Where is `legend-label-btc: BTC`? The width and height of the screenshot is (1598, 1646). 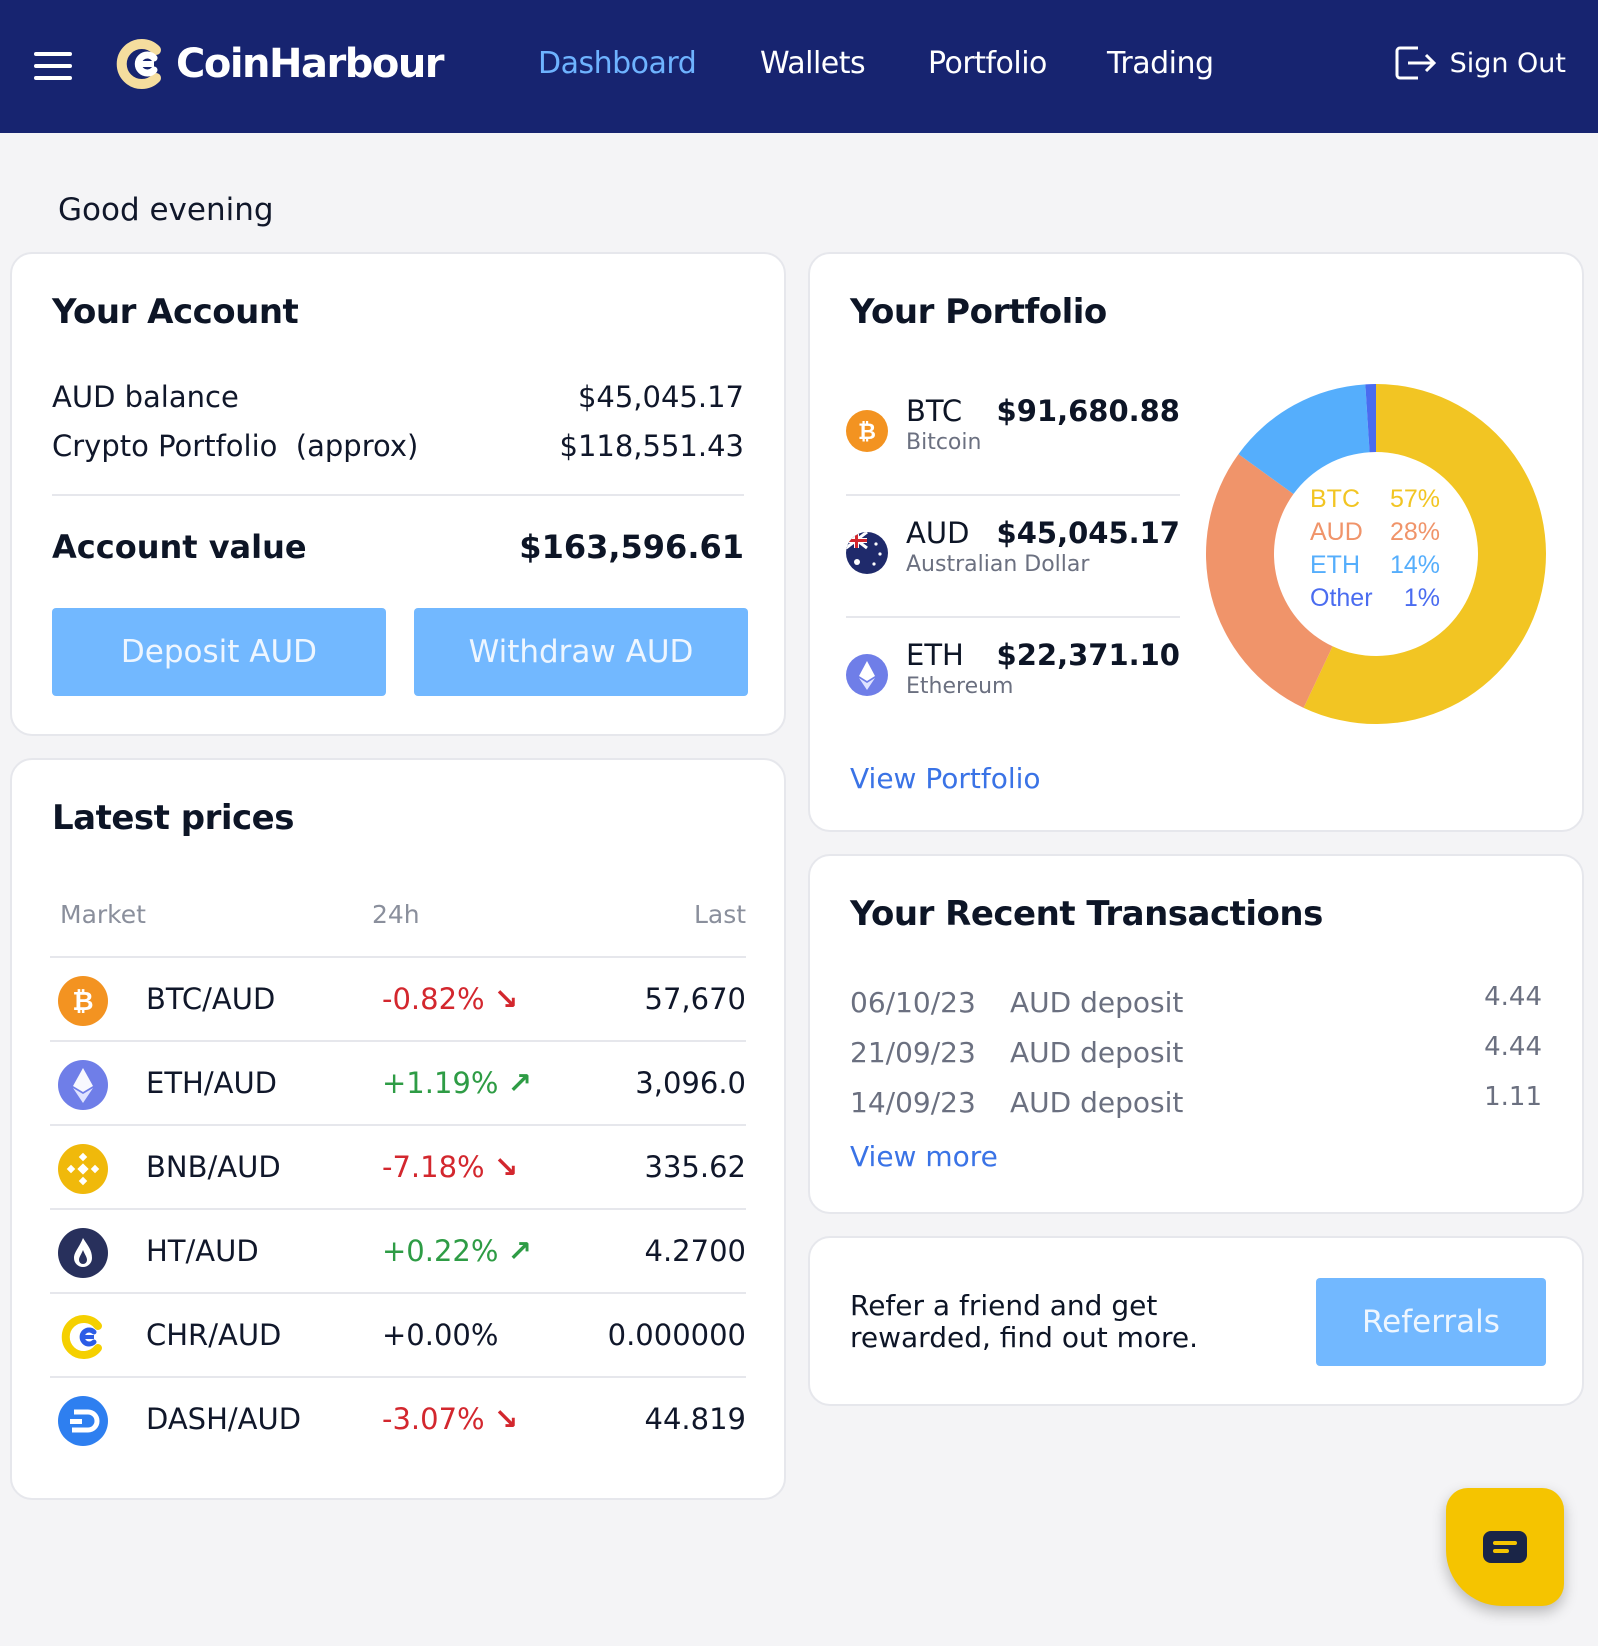
legend-label-btc: BTC is located at coordinates (1335, 499).